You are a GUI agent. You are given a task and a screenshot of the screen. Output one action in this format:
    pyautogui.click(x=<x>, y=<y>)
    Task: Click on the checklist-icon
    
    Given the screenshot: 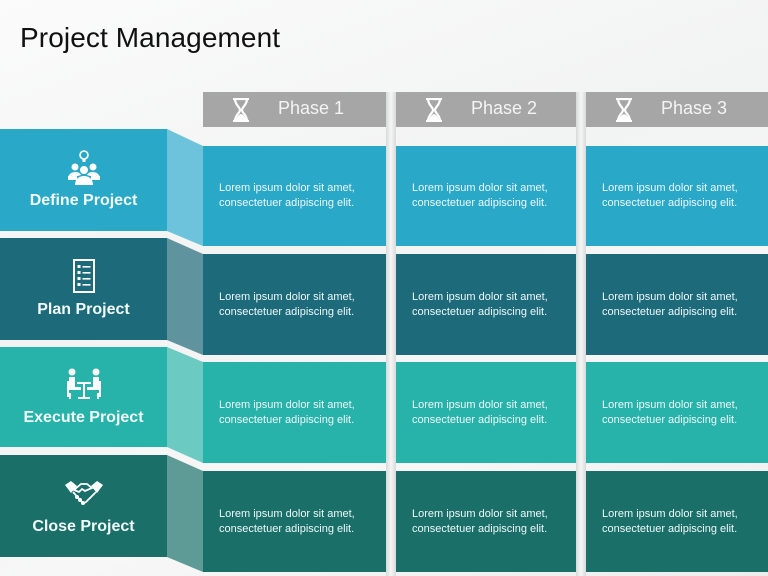 What is the action you would take?
    pyautogui.click(x=83, y=276)
    